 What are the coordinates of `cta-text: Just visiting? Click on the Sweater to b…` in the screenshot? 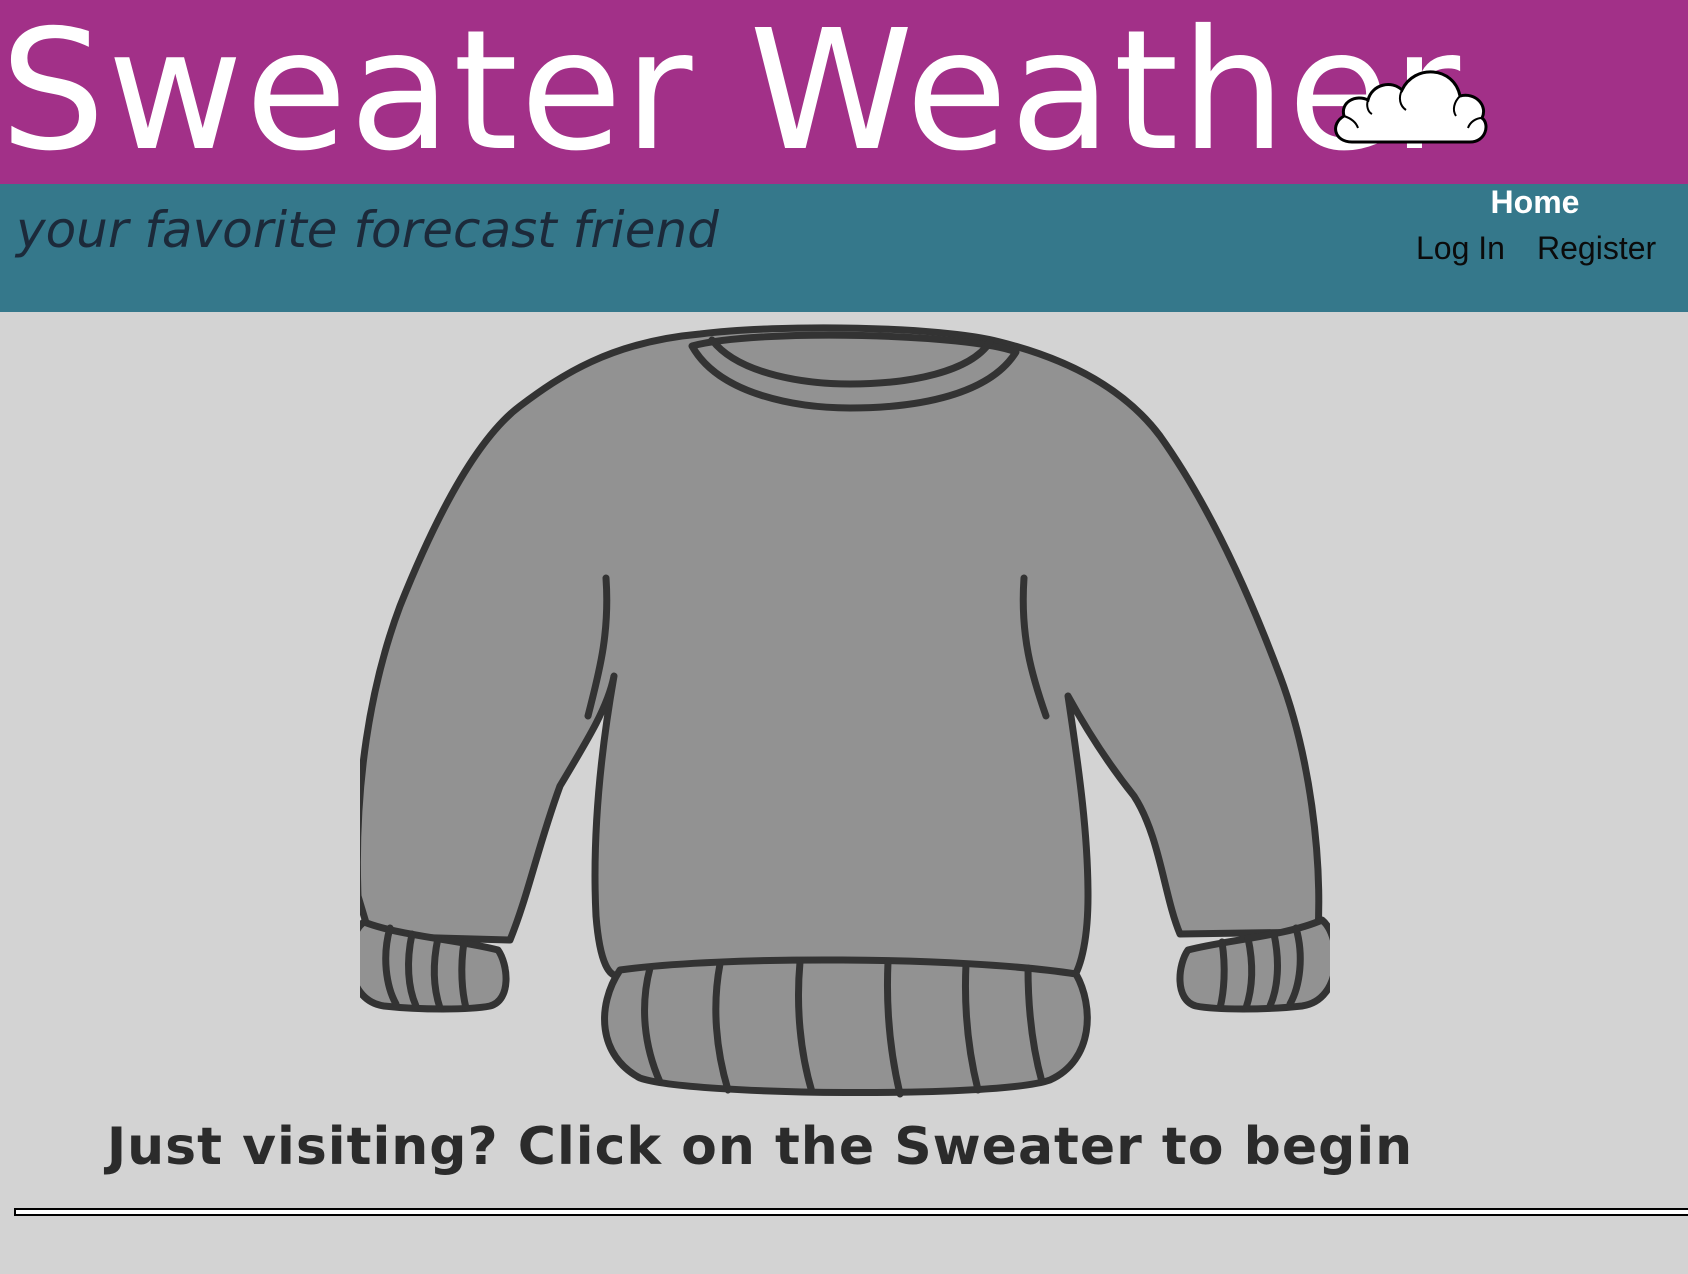 It's located at (844, 1147).